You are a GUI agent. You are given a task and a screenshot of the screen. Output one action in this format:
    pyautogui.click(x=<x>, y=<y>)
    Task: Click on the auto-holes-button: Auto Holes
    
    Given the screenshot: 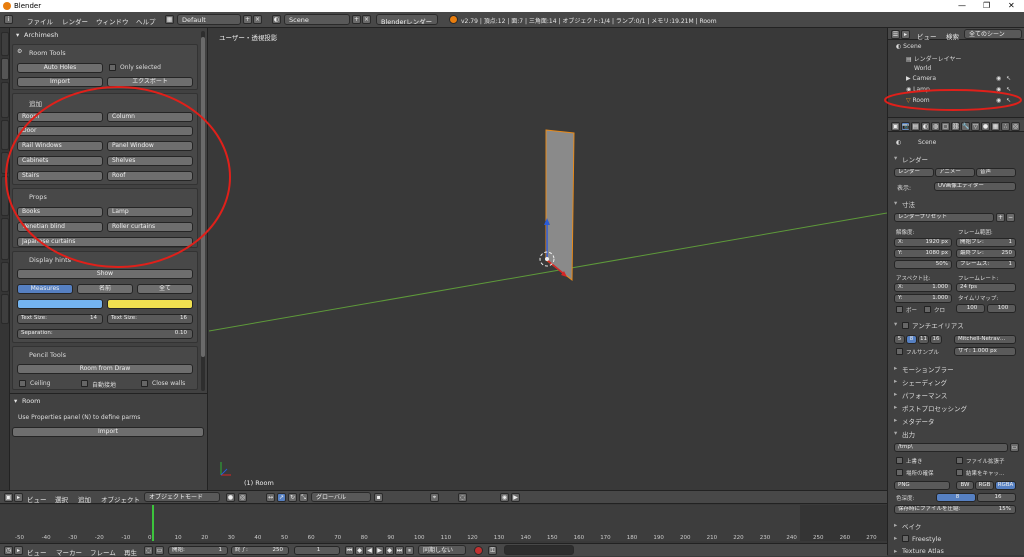 What is the action you would take?
    pyautogui.click(x=60, y=68)
    